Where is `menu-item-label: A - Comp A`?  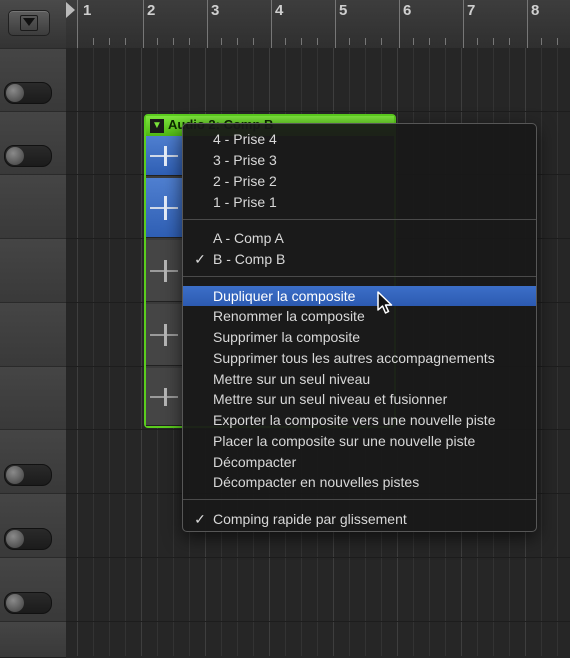 menu-item-label: A - Comp A is located at coordinates (248, 238).